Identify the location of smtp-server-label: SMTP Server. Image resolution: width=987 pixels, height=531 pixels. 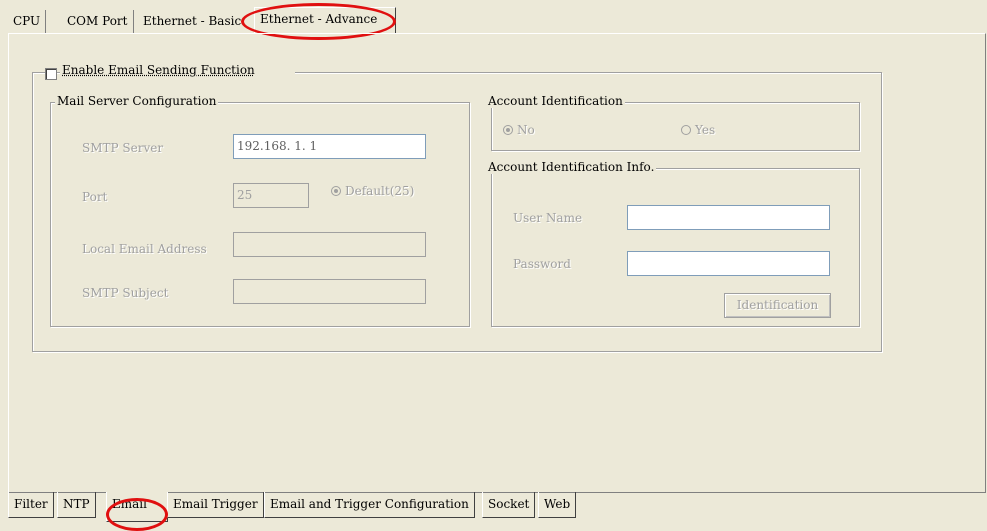
(123, 148).